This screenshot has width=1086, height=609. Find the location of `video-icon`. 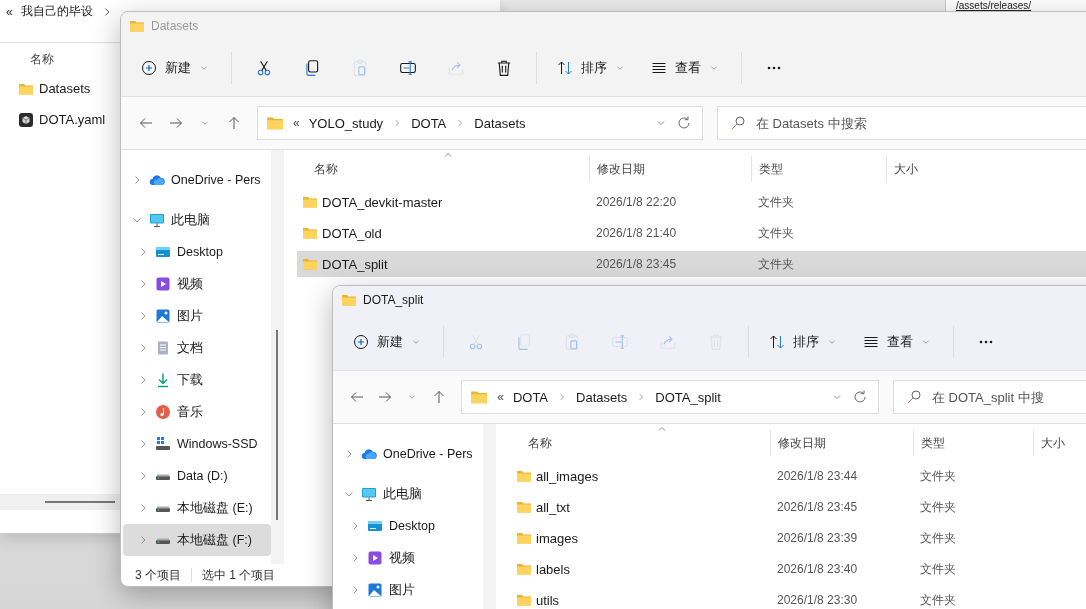

video-icon is located at coordinates (163, 284).